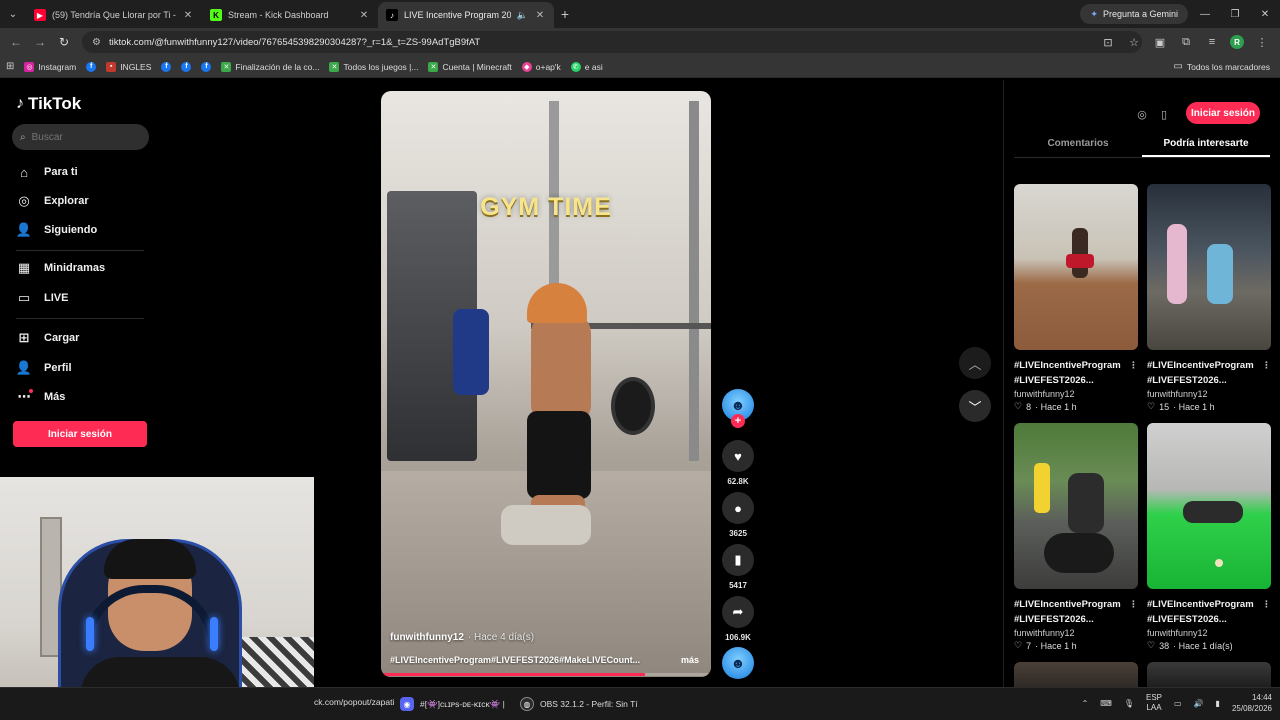 The width and height of the screenshot is (1280, 720). Describe the element at coordinates (1106, 703) in the screenshot. I see `keyboard-icon: ⌨` at that location.